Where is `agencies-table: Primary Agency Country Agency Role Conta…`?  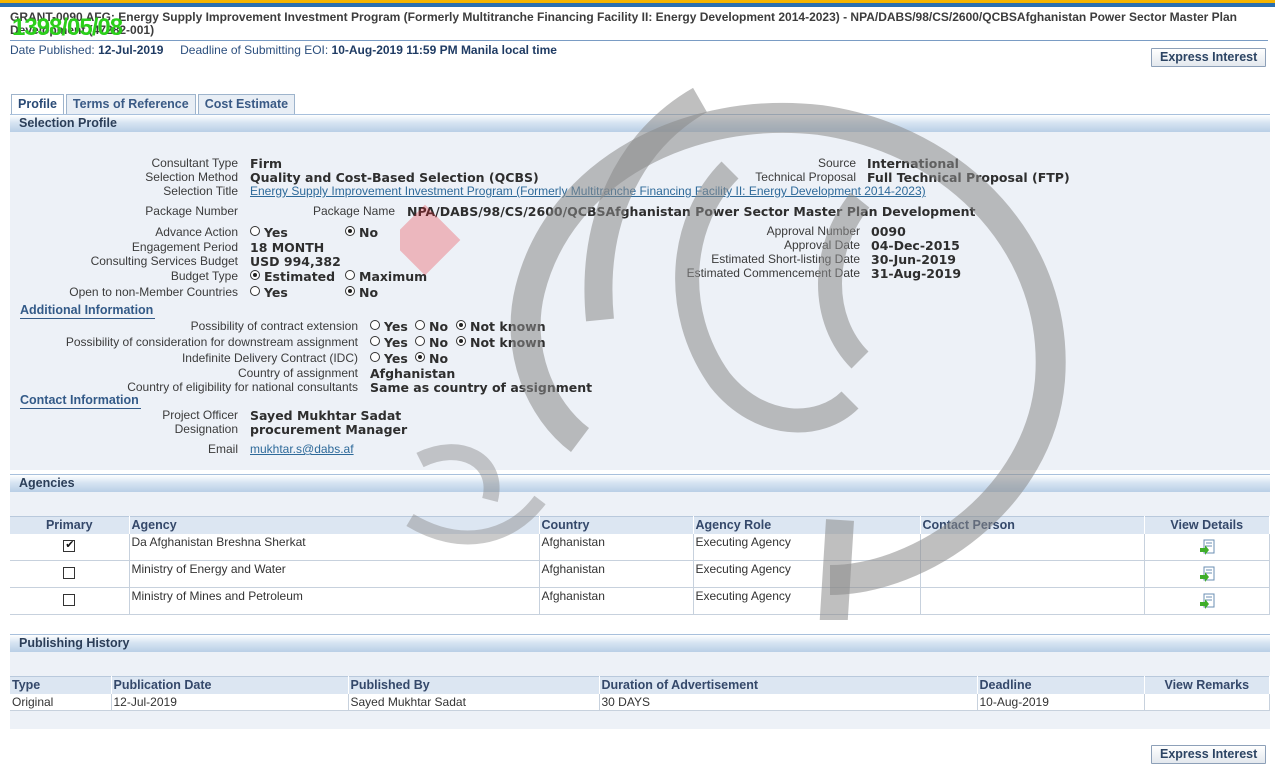
agencies-table: Primary Agency Country Agency Role Conta… is located at coordinates (640, 565).